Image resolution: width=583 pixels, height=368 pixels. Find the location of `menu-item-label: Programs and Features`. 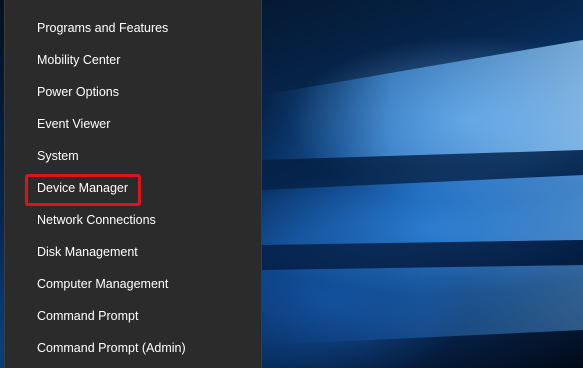

menu-item-label: Programs and Features is located at coordinates (103, 28).